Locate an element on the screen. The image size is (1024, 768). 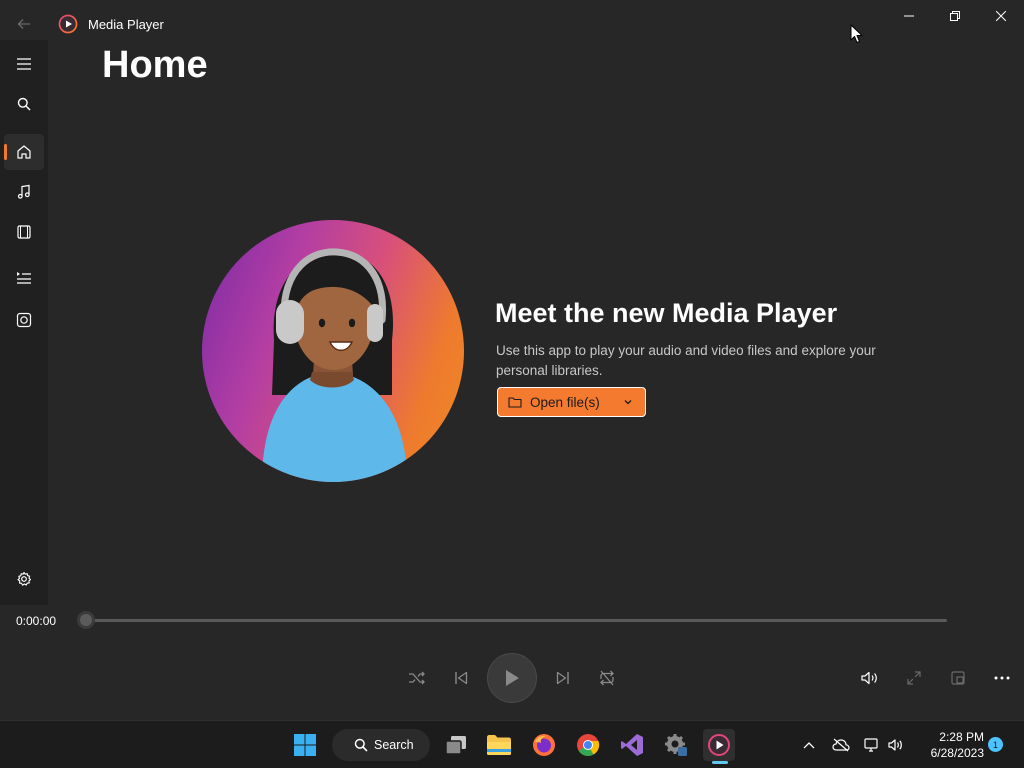
more-options-button is located at coordinates (1002, 678).